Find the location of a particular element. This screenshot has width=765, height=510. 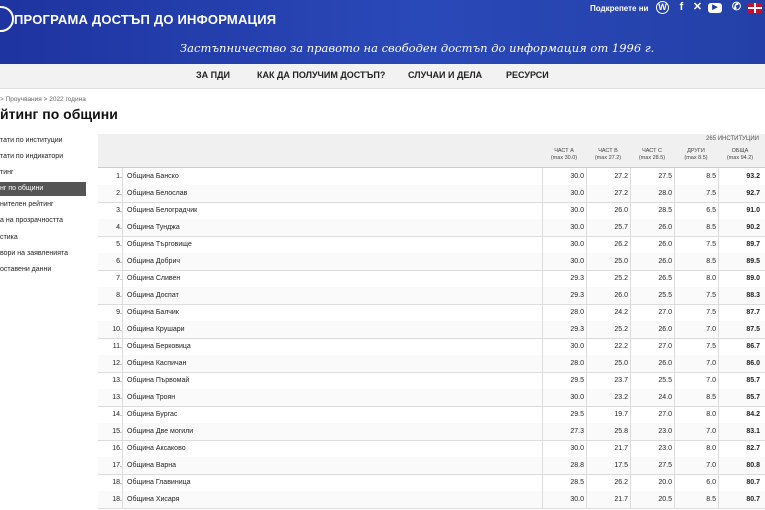

twitter-icon: ✕ is located at coordinates (697, 7).